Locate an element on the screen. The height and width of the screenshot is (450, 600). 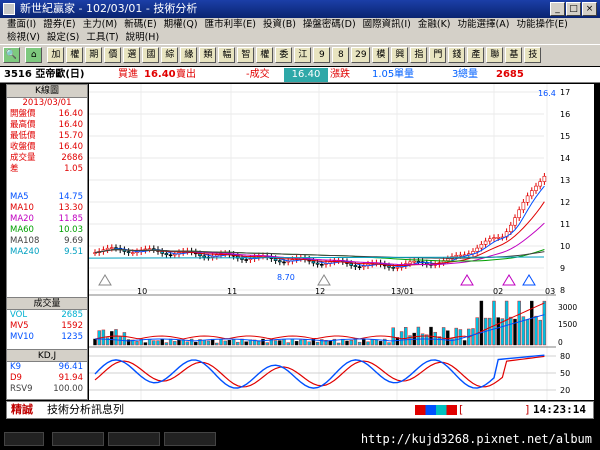
menu-item: 投資(B) is located at coordinates (279, 24).